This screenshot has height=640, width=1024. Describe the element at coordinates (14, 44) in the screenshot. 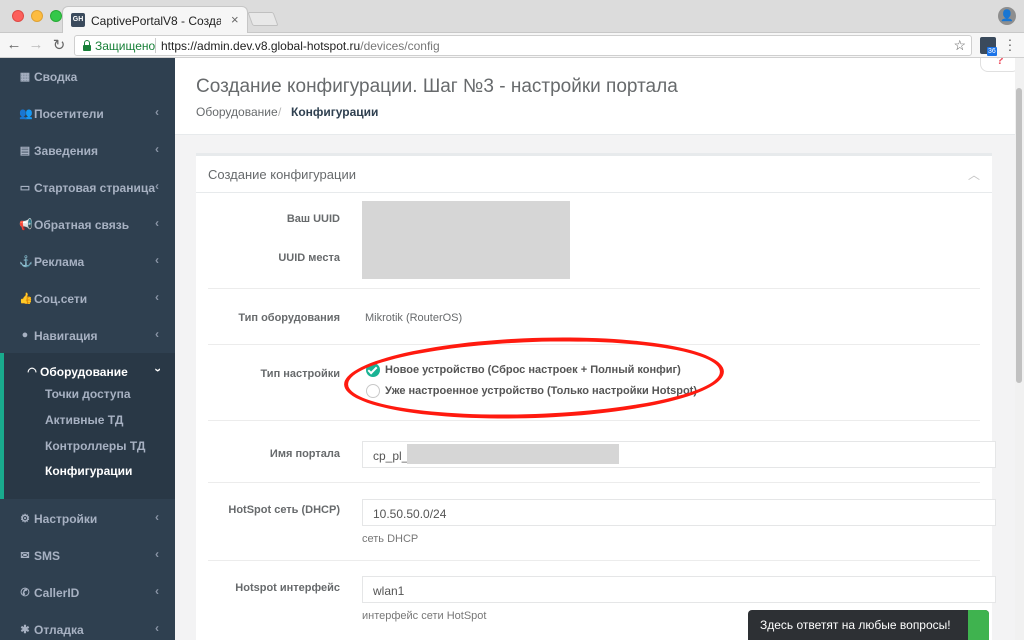

I see `back-icon: ←` at that location.